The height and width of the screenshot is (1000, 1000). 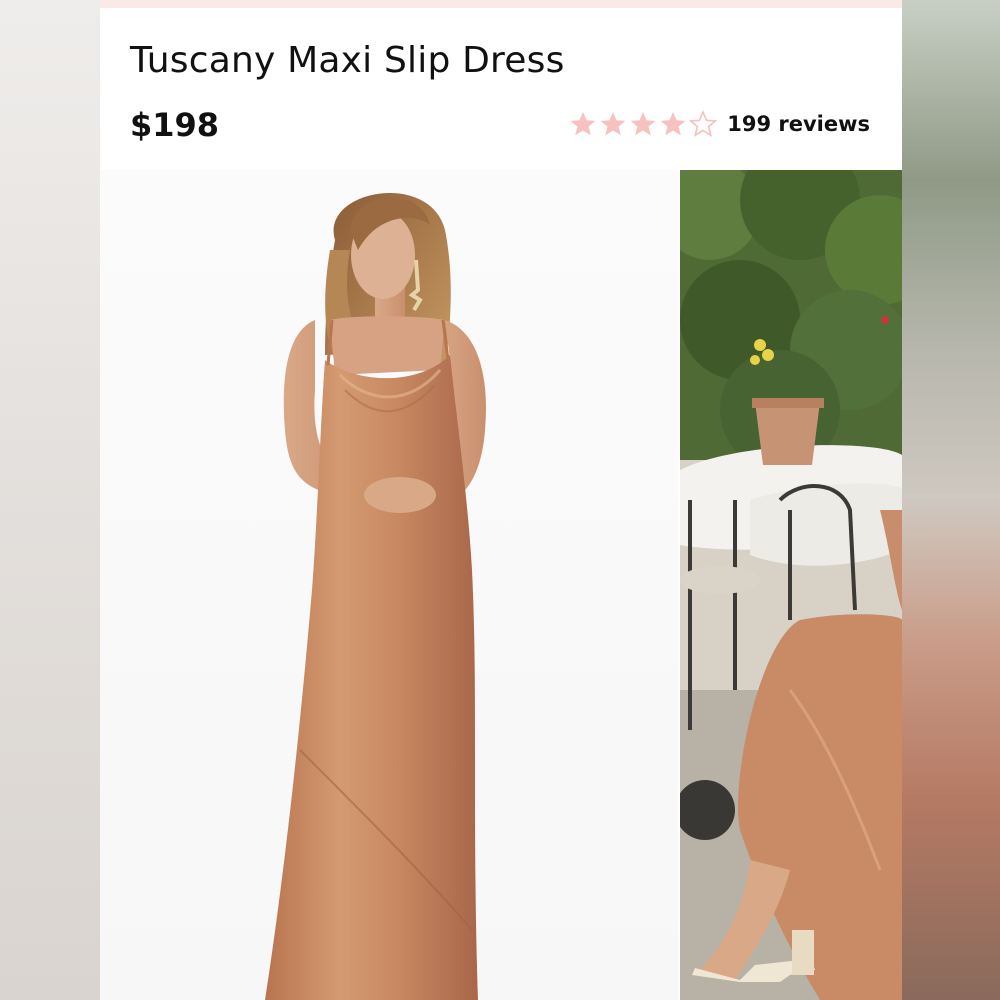 What do you see at coordinates (703, 124) in the screenshot?
I see `star-outline-icon` at bounding box center [703, 124].